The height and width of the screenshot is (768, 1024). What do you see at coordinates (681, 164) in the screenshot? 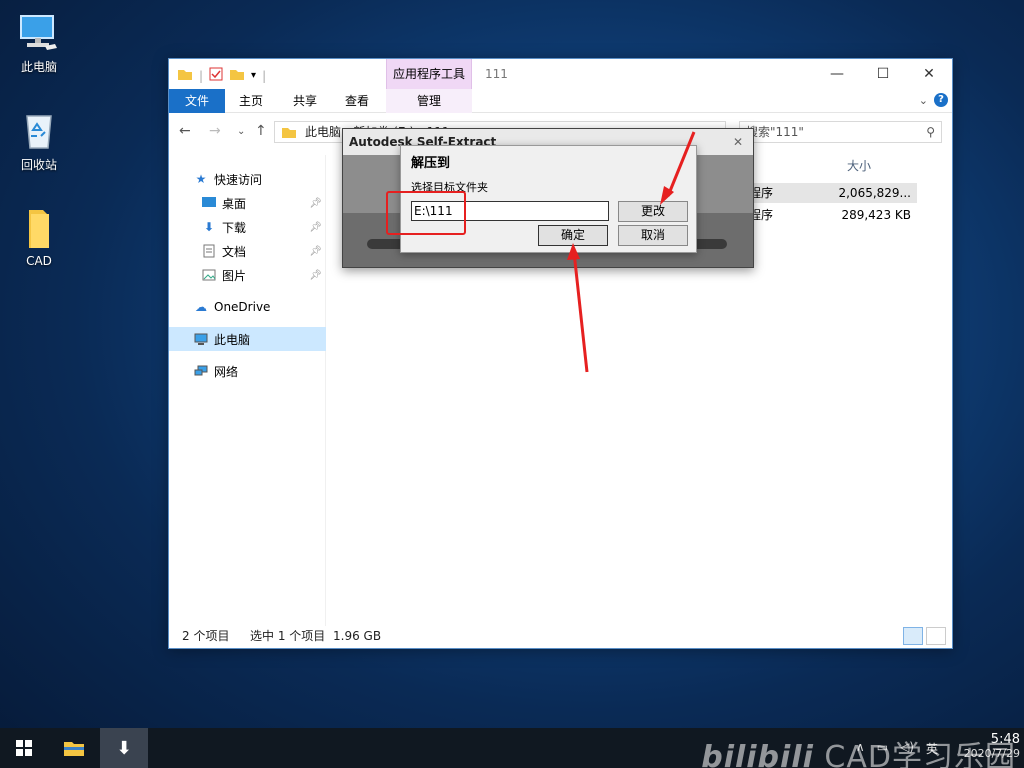
I see `arrow-to-change-button` at bounding box center [681, 164].